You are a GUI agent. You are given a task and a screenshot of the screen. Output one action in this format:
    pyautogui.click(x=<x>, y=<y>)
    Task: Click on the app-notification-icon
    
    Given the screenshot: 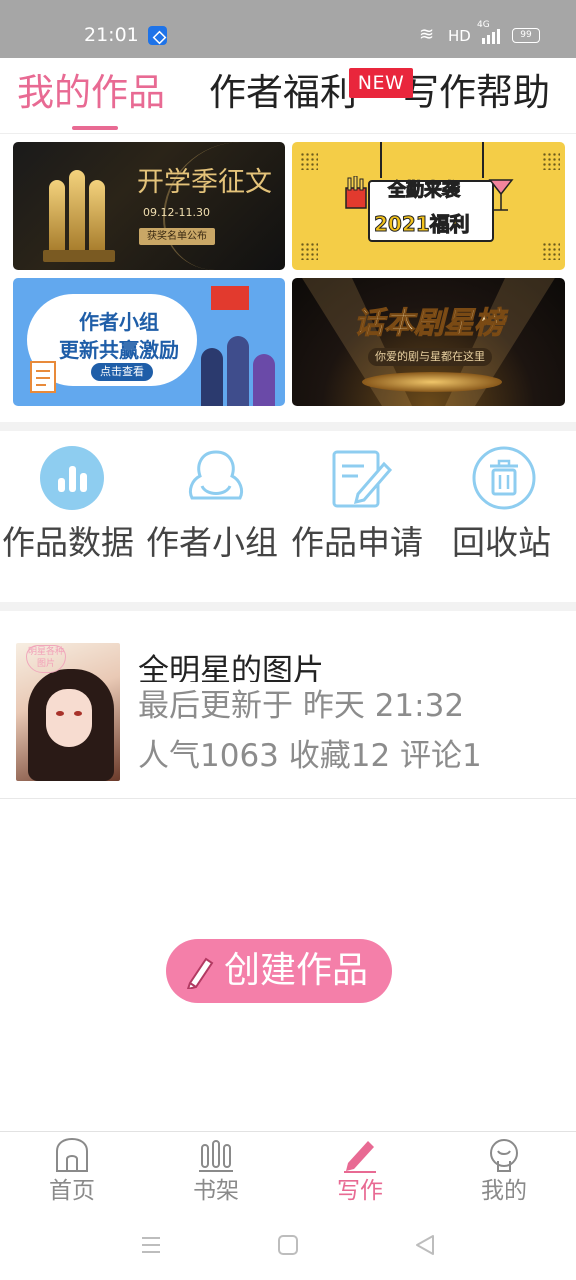 What is the action you would take?
    pyautogui.click(x=157, y=35)
    